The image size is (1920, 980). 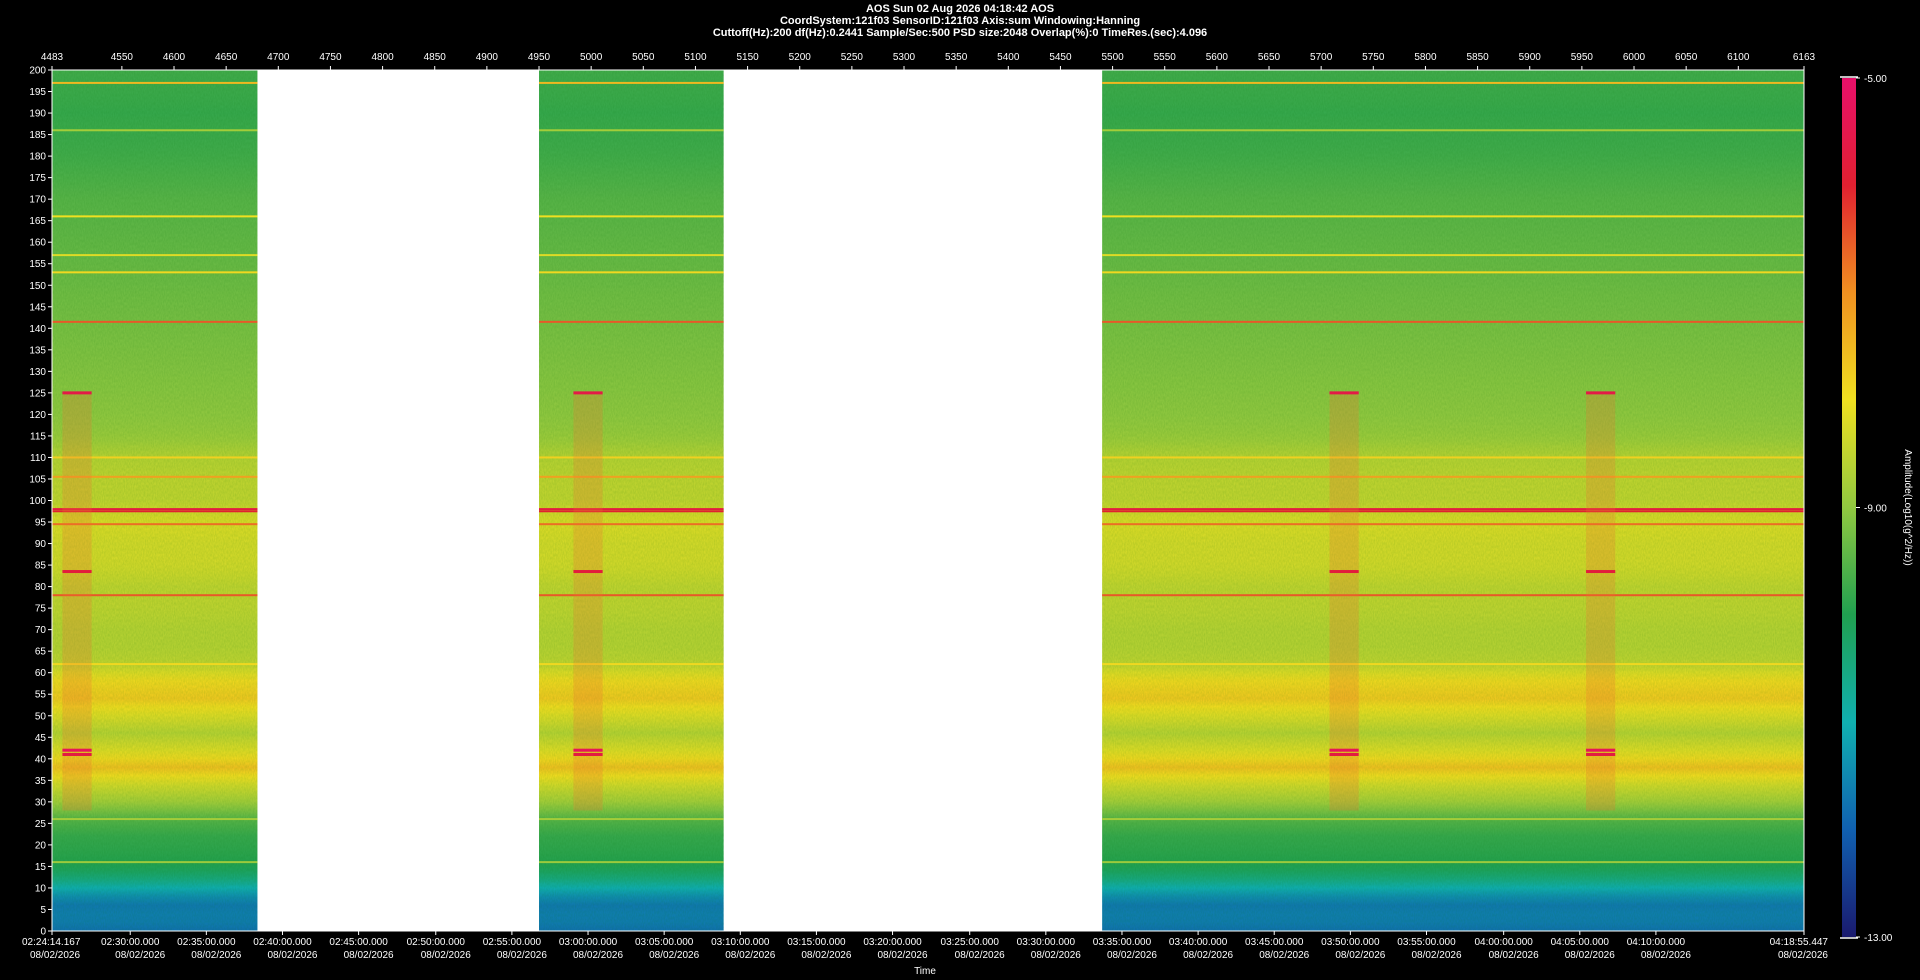 What do you see at coordinates (38, 458) in the screenshot?
I see `y-axis-tick-label: 110` at bounding box center [38, 458].